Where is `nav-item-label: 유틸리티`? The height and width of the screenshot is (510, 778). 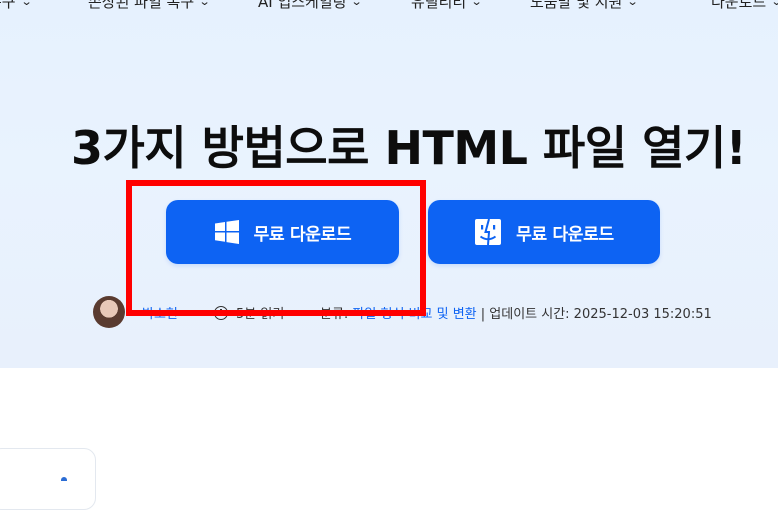
nav-item-label: 유틸리티 is located at coordinates (439, 5).